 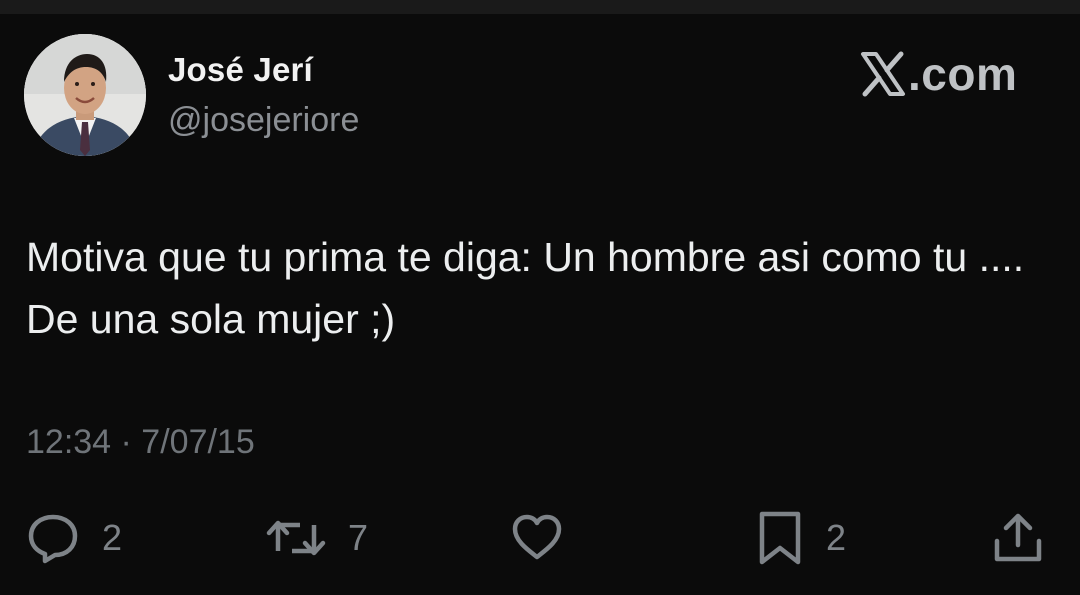 What do you see at coordinates (780, 538) in the screenshot?
I see `bookmark-icon` at bounding box center [780, 538].